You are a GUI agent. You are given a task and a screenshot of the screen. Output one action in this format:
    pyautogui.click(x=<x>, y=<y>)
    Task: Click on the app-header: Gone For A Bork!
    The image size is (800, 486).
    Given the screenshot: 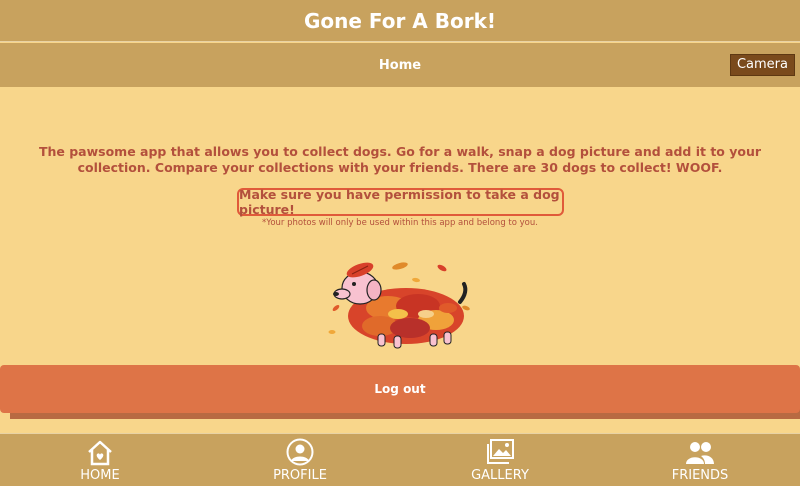 What is the action you would take?
    pyautogui.click(x=400, y=21)
    